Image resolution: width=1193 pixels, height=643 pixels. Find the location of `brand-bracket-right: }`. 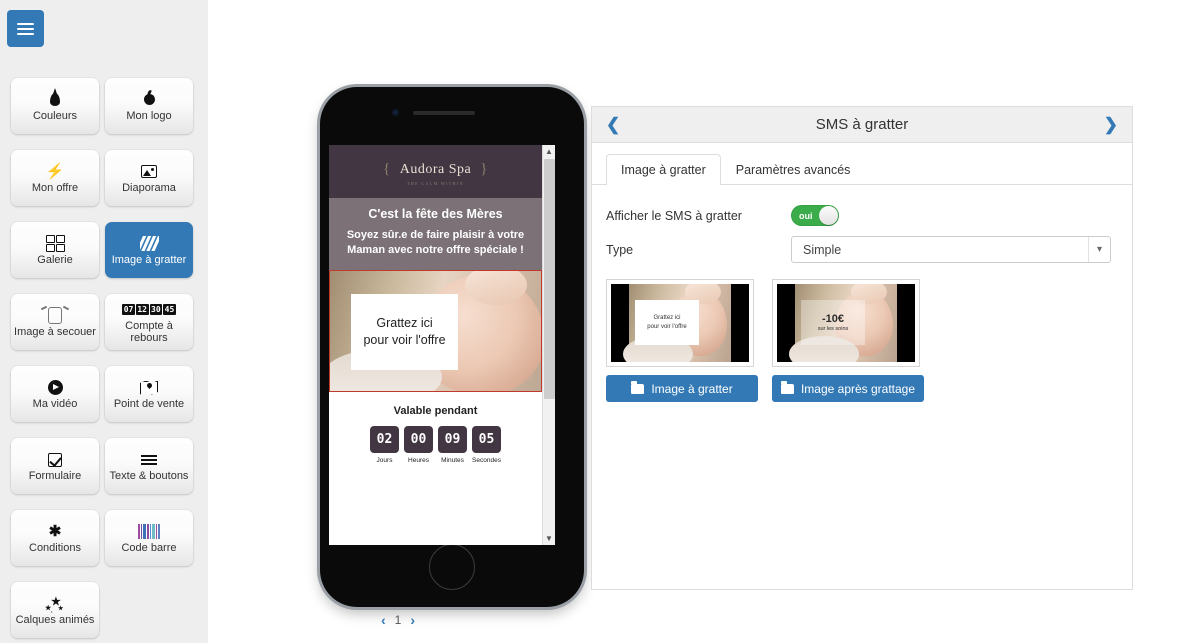

brand-bracket-right: } is located at coordinates (484, 169).